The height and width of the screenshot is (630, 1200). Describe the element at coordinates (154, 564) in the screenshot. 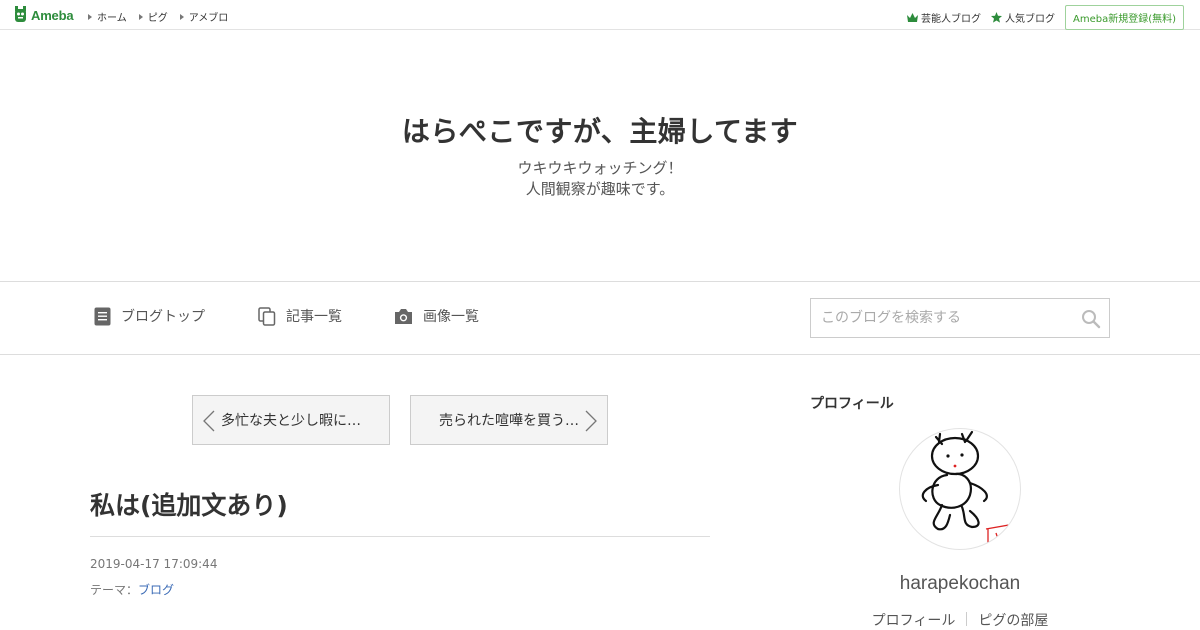

I see `article-date: 2019-04-17 17:09:44` at that location.